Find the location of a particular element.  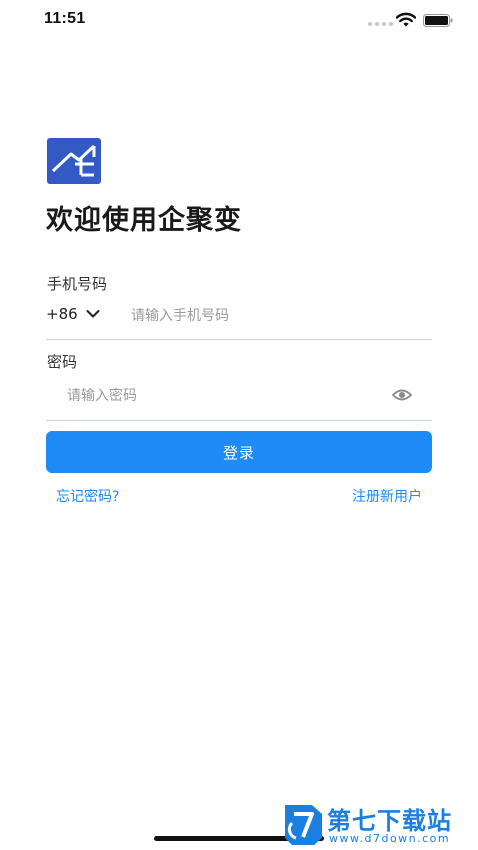

phone-input is located at coordinates (276, 316).